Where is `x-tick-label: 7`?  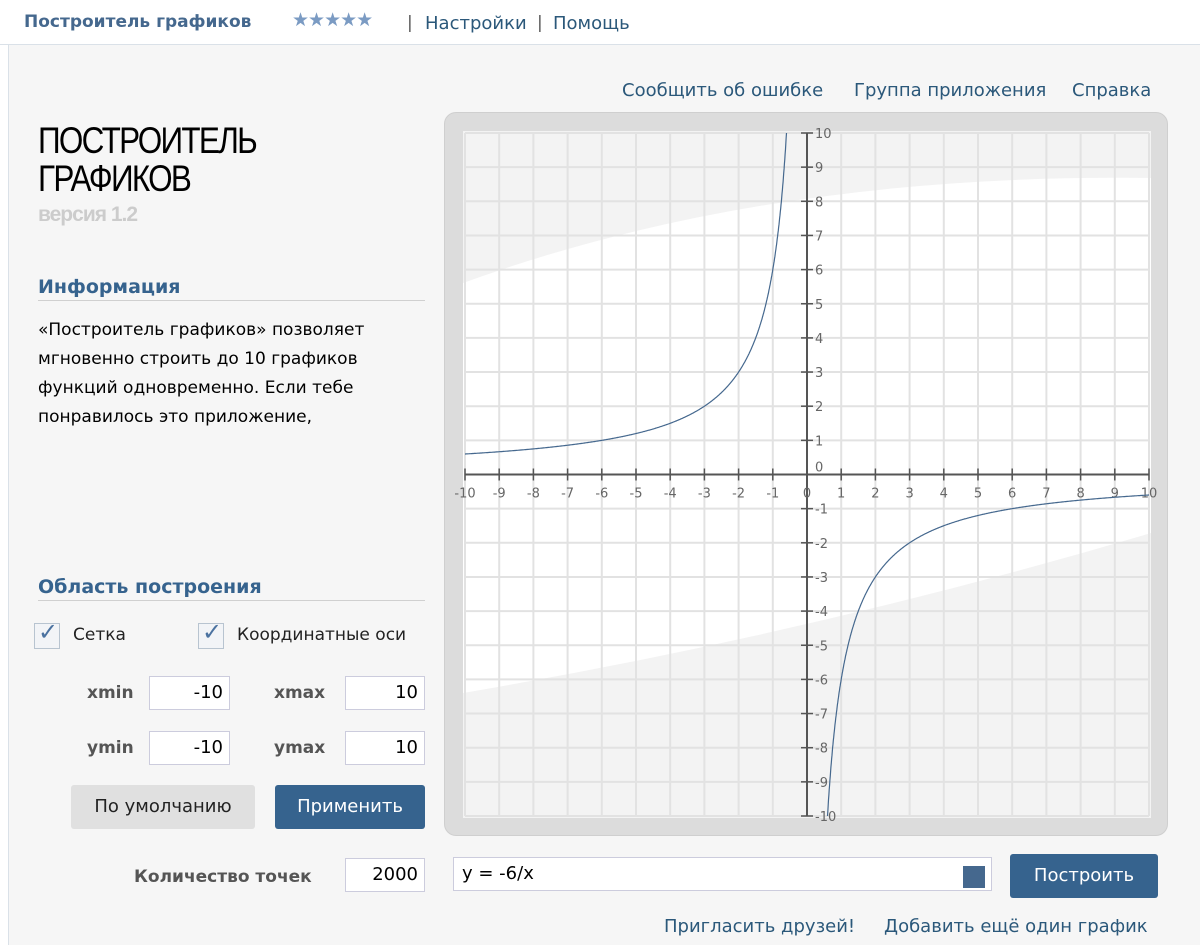 x-tick-label: 7 is located at coordinates (1046, 494).